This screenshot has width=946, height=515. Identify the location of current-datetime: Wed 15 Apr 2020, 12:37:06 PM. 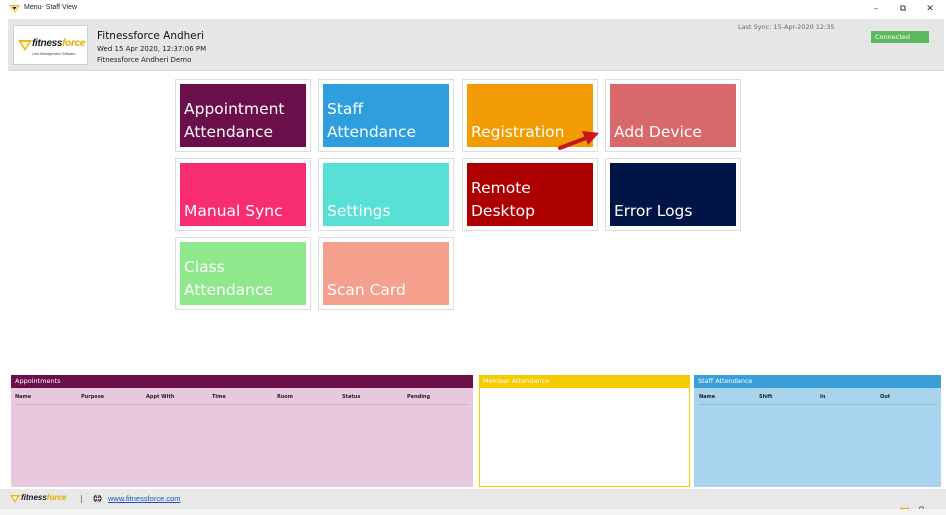
(152, 49).